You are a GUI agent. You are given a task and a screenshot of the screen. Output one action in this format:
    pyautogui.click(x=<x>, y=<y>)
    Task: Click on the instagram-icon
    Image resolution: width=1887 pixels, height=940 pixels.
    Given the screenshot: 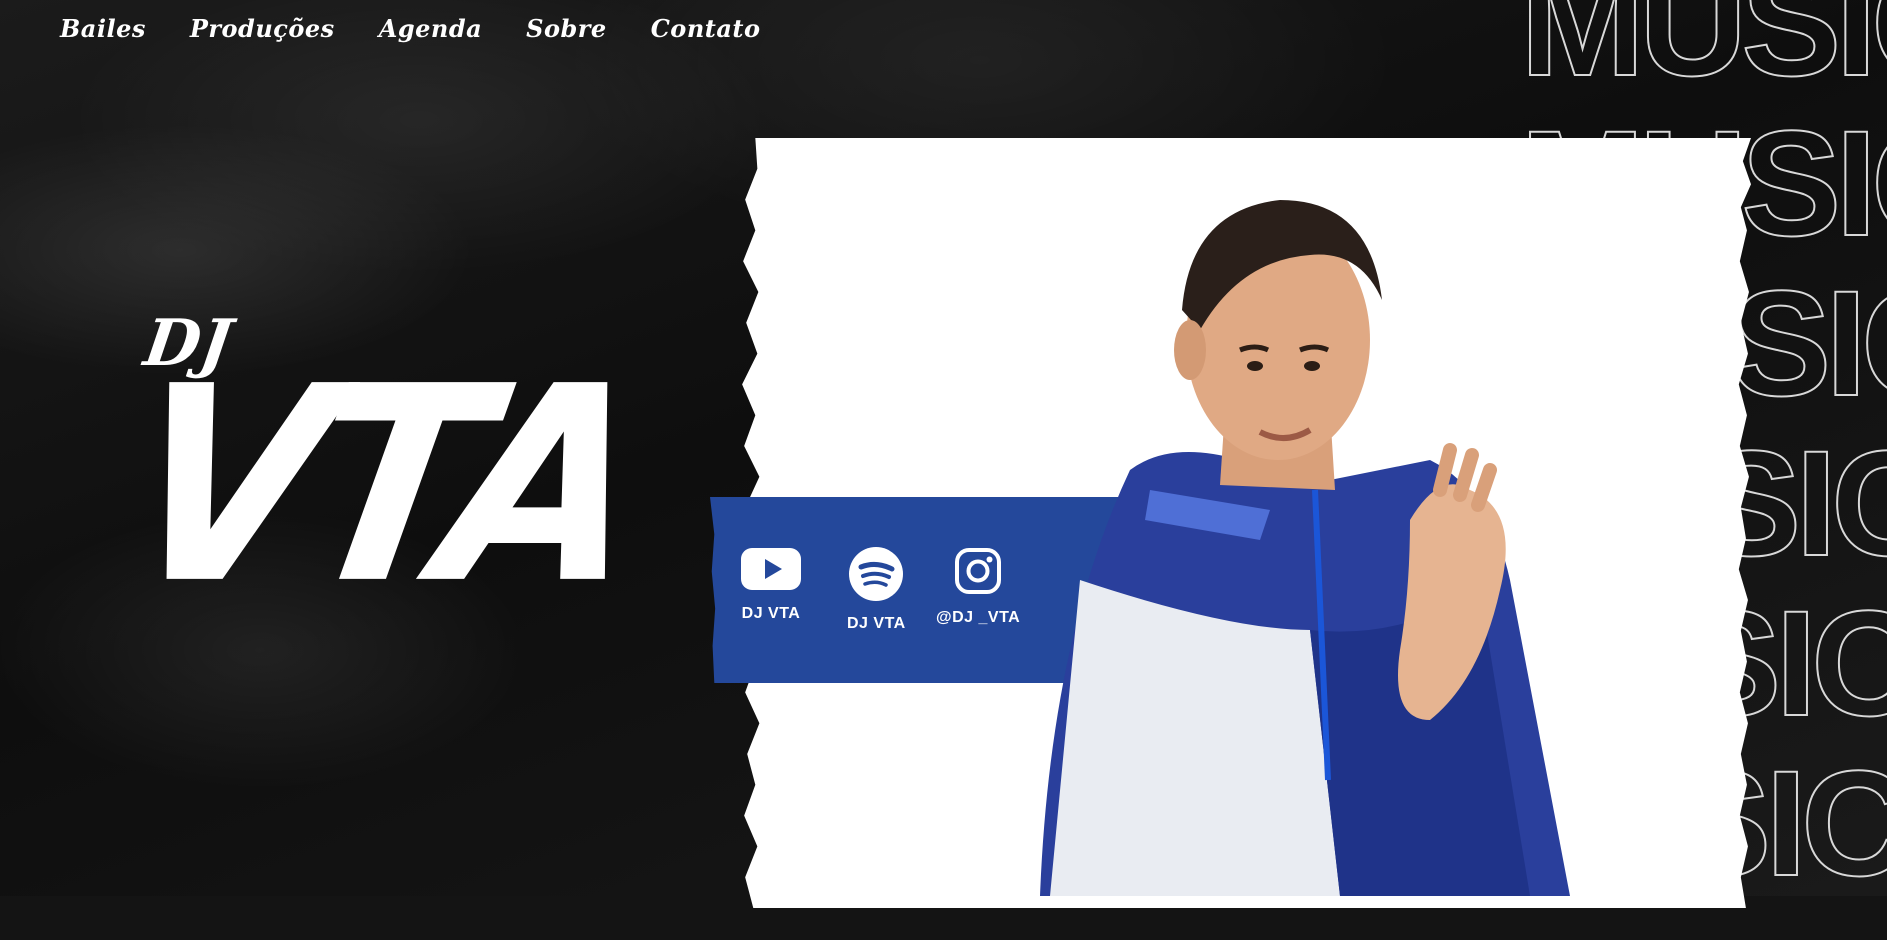 What is the action you would take?
    pyautogui.click(x=978, y=573)
    